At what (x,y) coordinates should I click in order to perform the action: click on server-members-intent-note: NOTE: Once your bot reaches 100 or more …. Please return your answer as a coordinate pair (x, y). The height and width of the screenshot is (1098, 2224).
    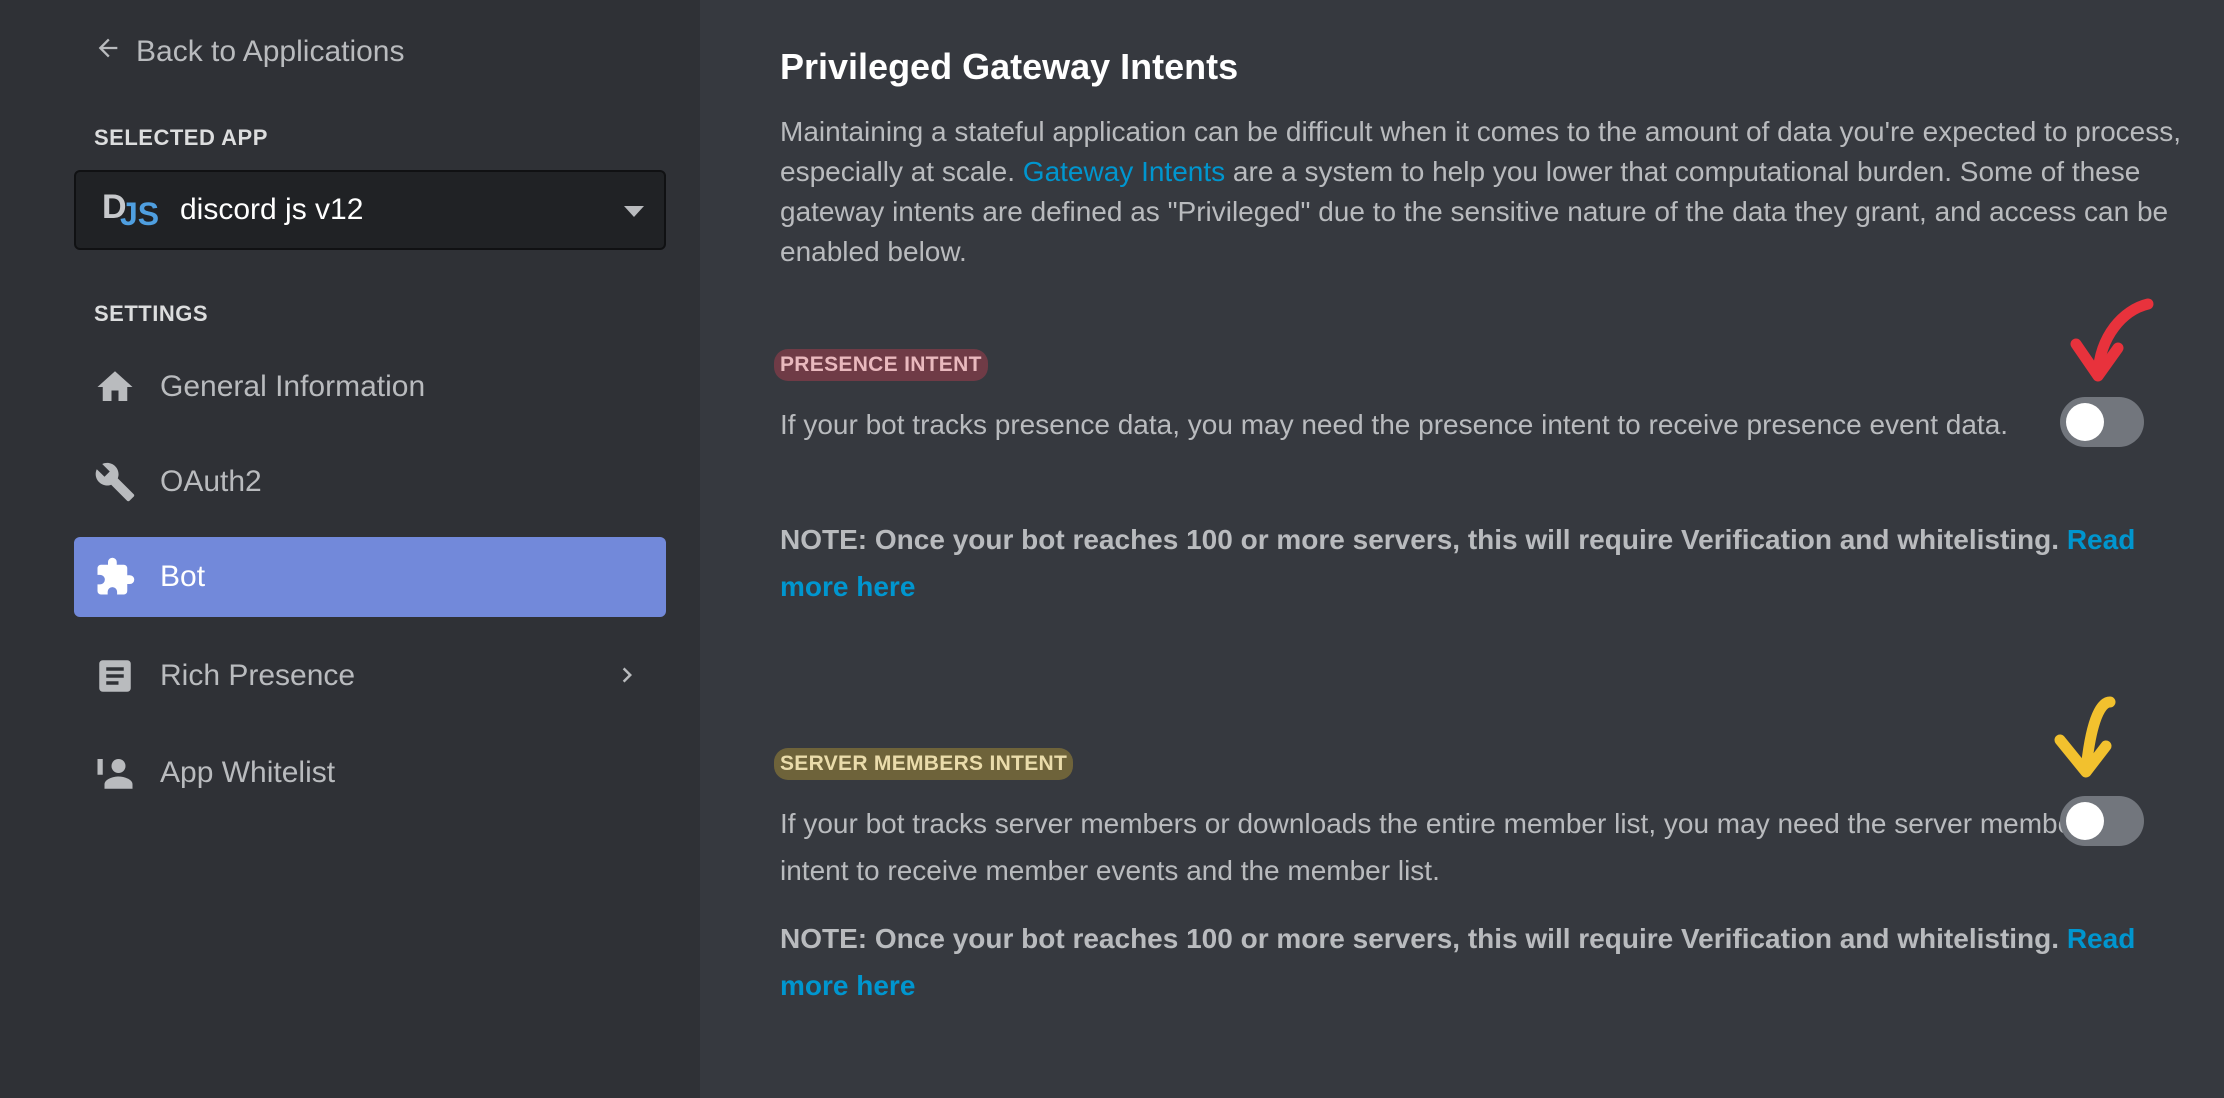
    Looking at the image, I should click on (1458, 962).